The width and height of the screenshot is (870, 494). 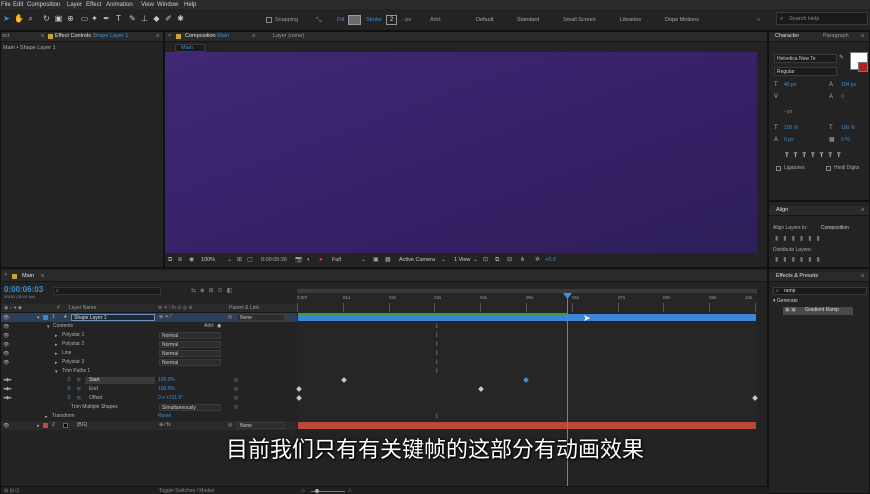 What do you see at coordinates (93, 5) in the screenshot?
I see `menu-effect: Effect` at bounding box center [93, 5].